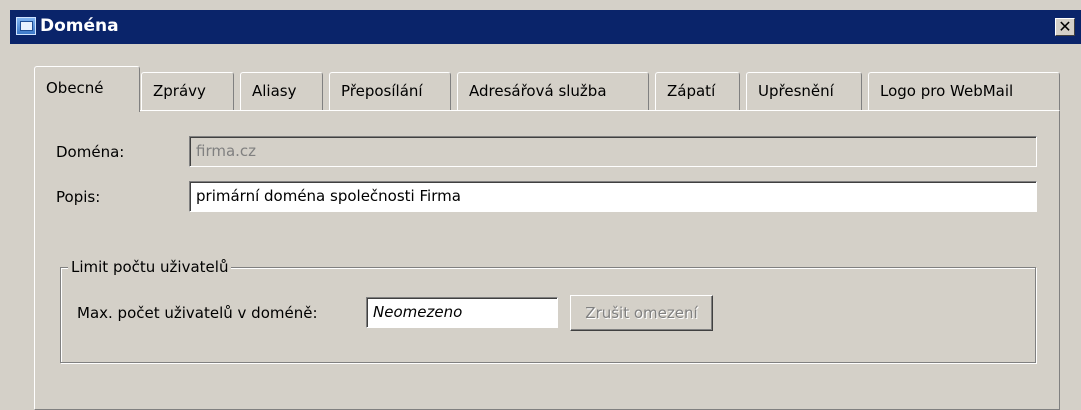  I want to click on description-label: Popis:, so click(78, 197).